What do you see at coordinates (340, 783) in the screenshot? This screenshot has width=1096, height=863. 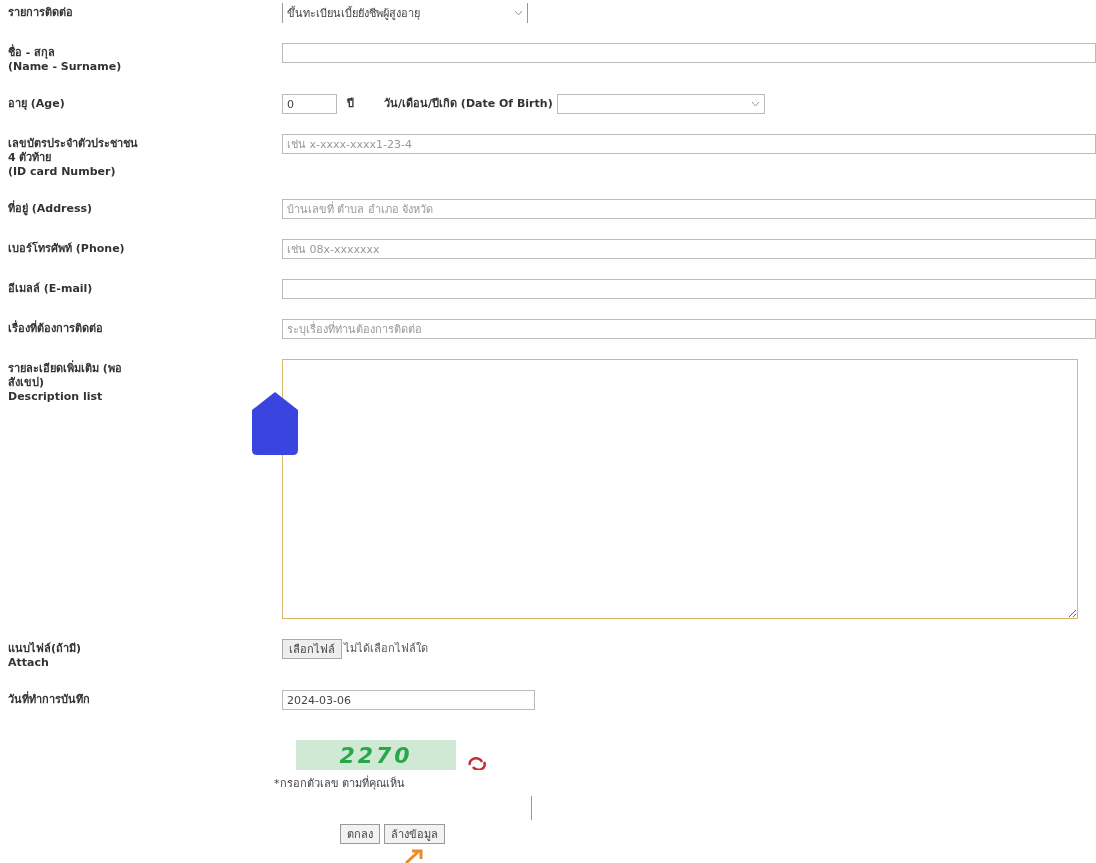 I see `captcha-hint: *กรอกตัวเลข ตามที่คุณเห็น` at bounding box center [340, 783].